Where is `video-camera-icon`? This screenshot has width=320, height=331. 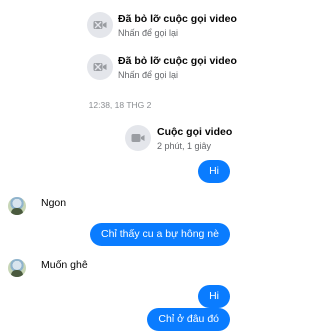
video-camera-icon is located at coordinates (138, 138).